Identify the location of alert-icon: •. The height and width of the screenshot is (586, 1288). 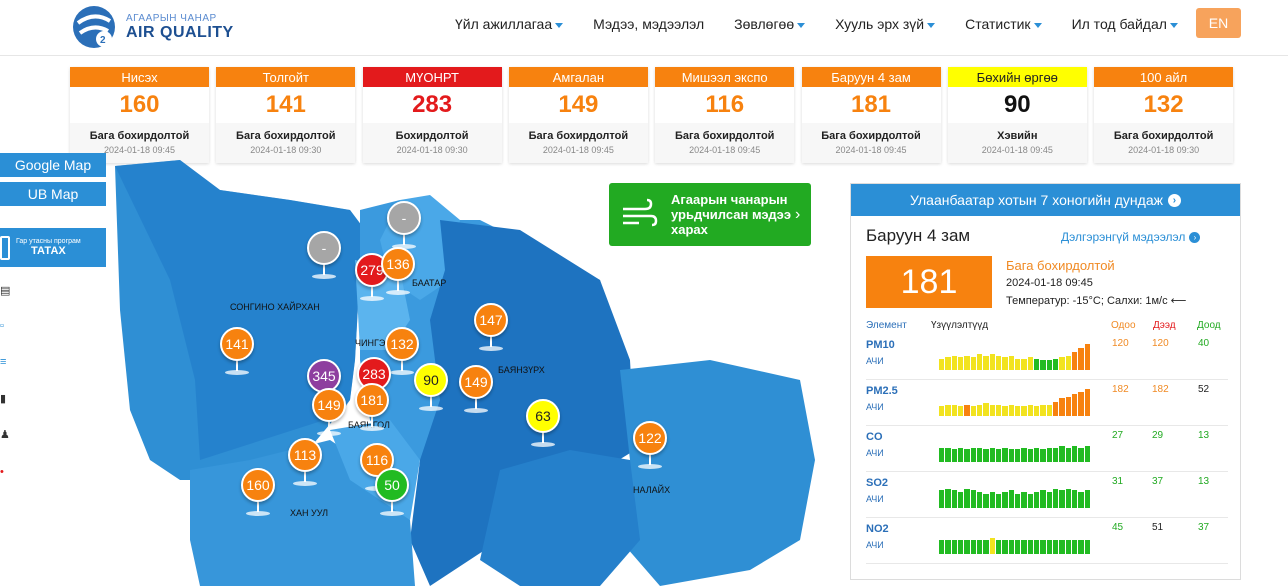
(4, 472).